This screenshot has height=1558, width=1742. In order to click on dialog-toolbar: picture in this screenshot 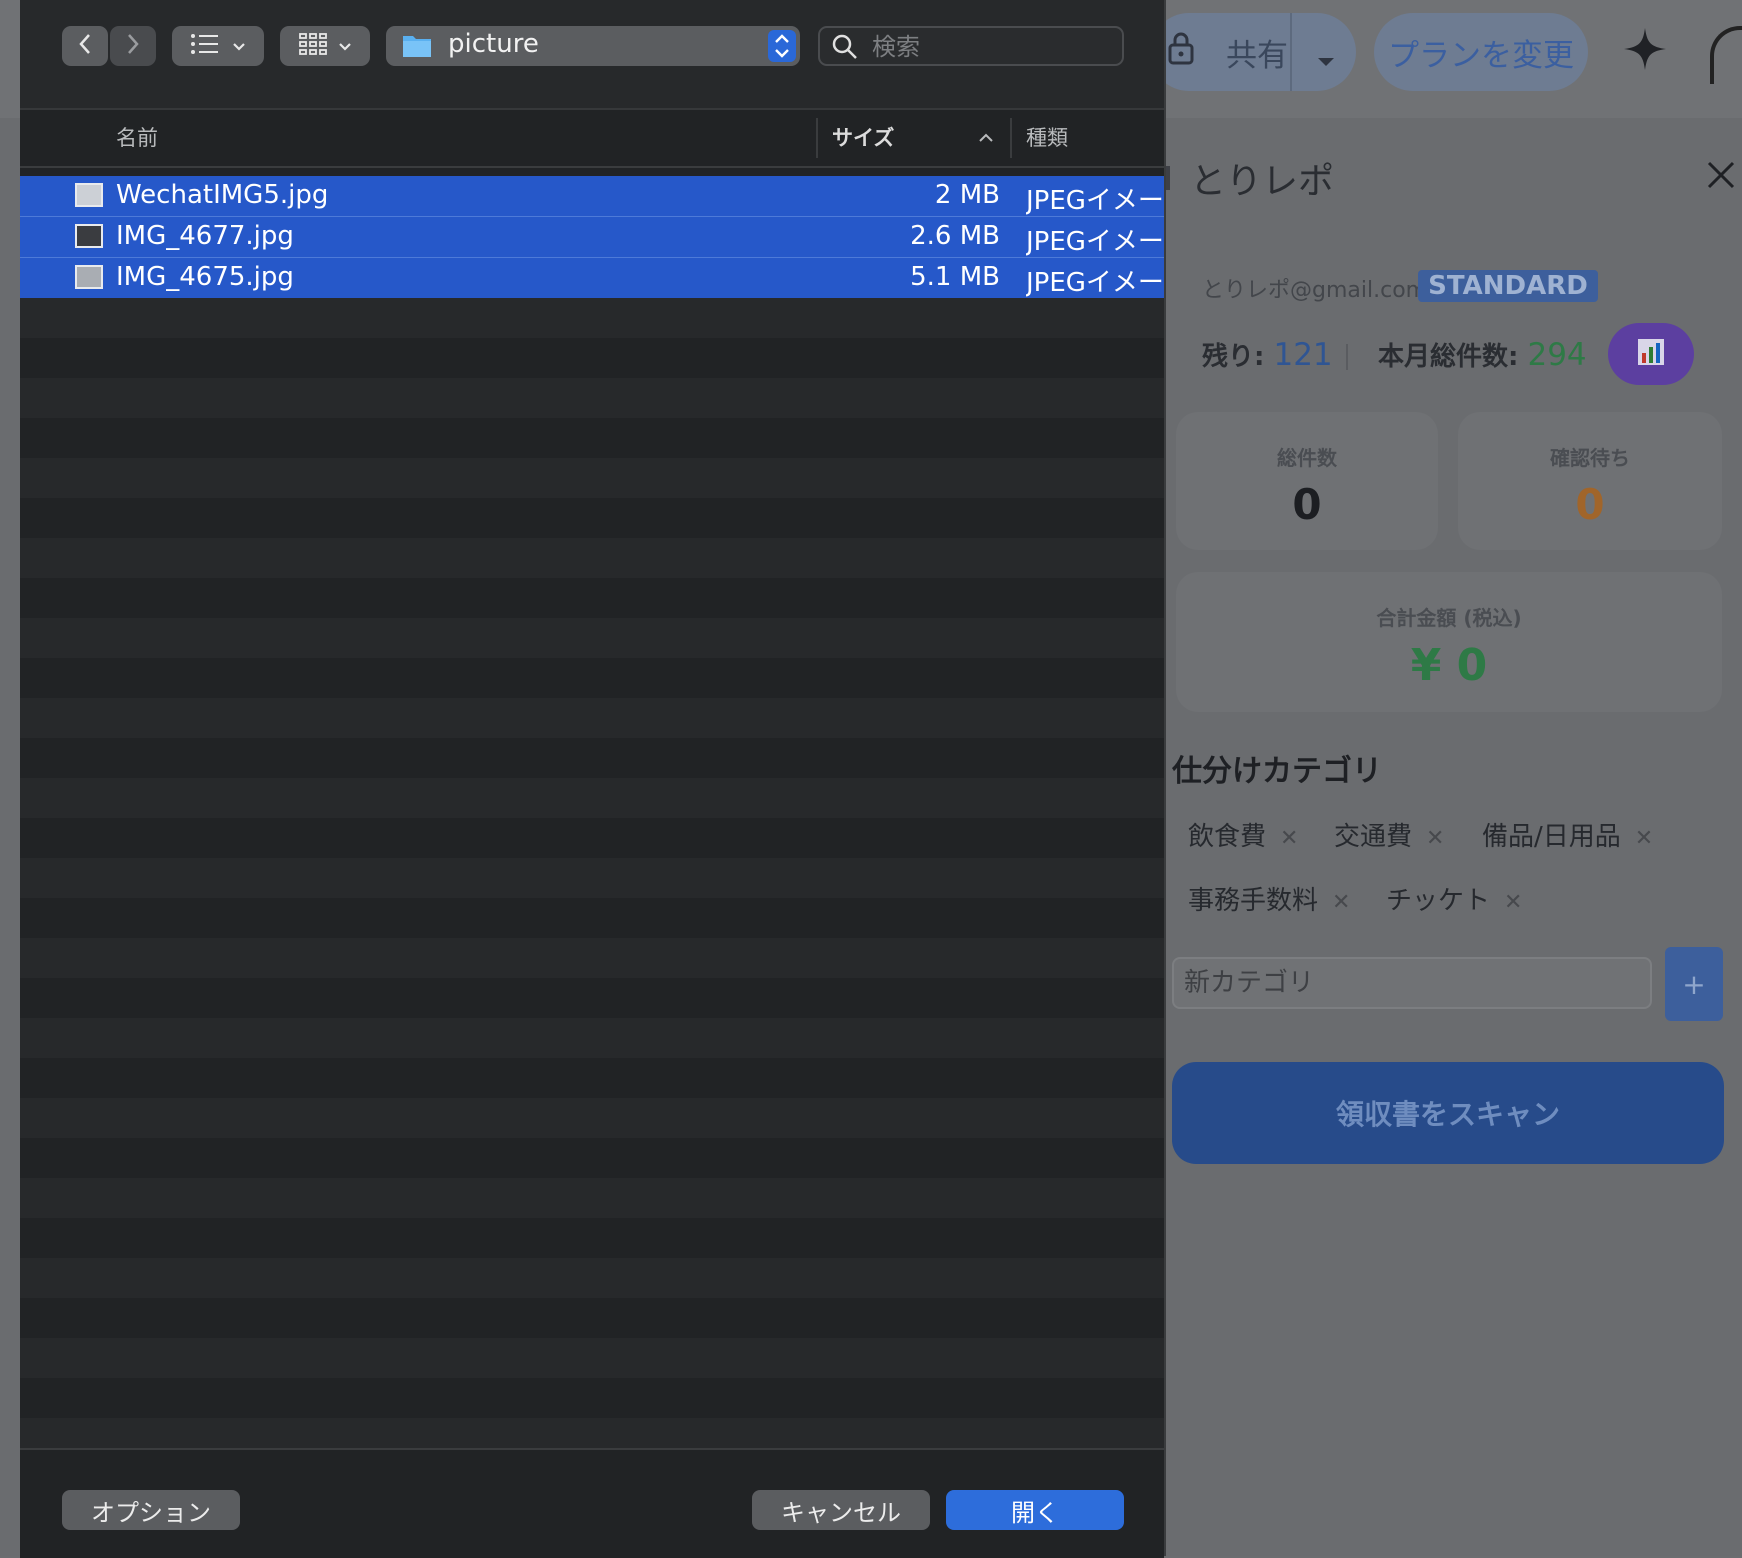, I will do `click(592, 55)`.